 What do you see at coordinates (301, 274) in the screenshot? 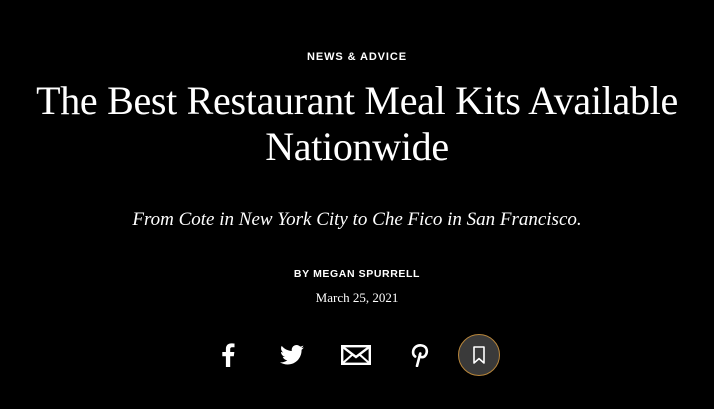
I see `byline-prefix: BY` at bounding box center [301, 274].